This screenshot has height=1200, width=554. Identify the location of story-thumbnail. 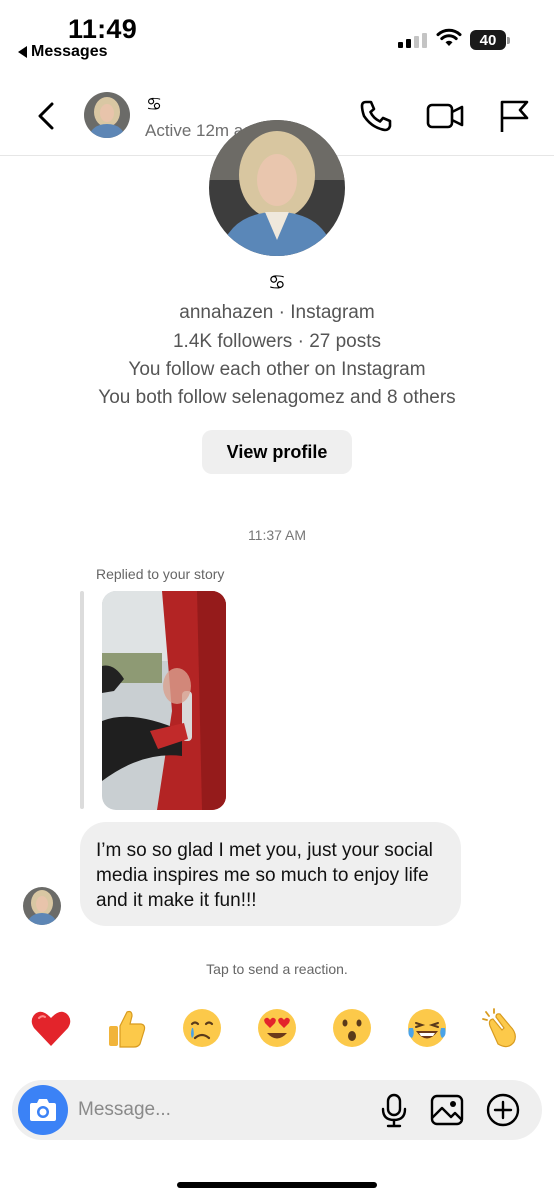
(164, 700).